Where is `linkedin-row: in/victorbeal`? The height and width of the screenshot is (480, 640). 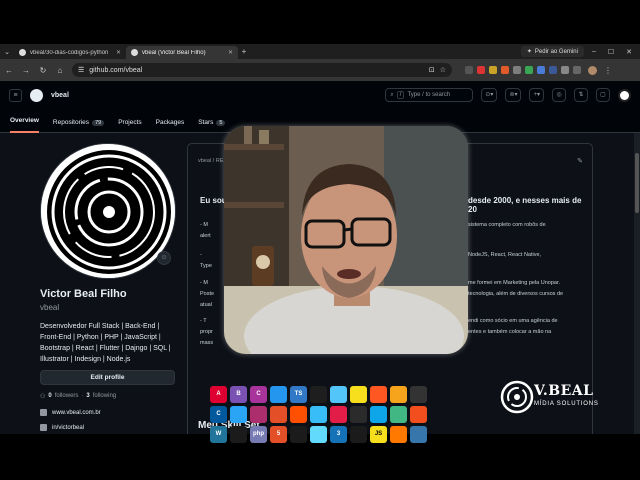
linkedin-row: in/victorbeal is located at coordinates (62, 427).